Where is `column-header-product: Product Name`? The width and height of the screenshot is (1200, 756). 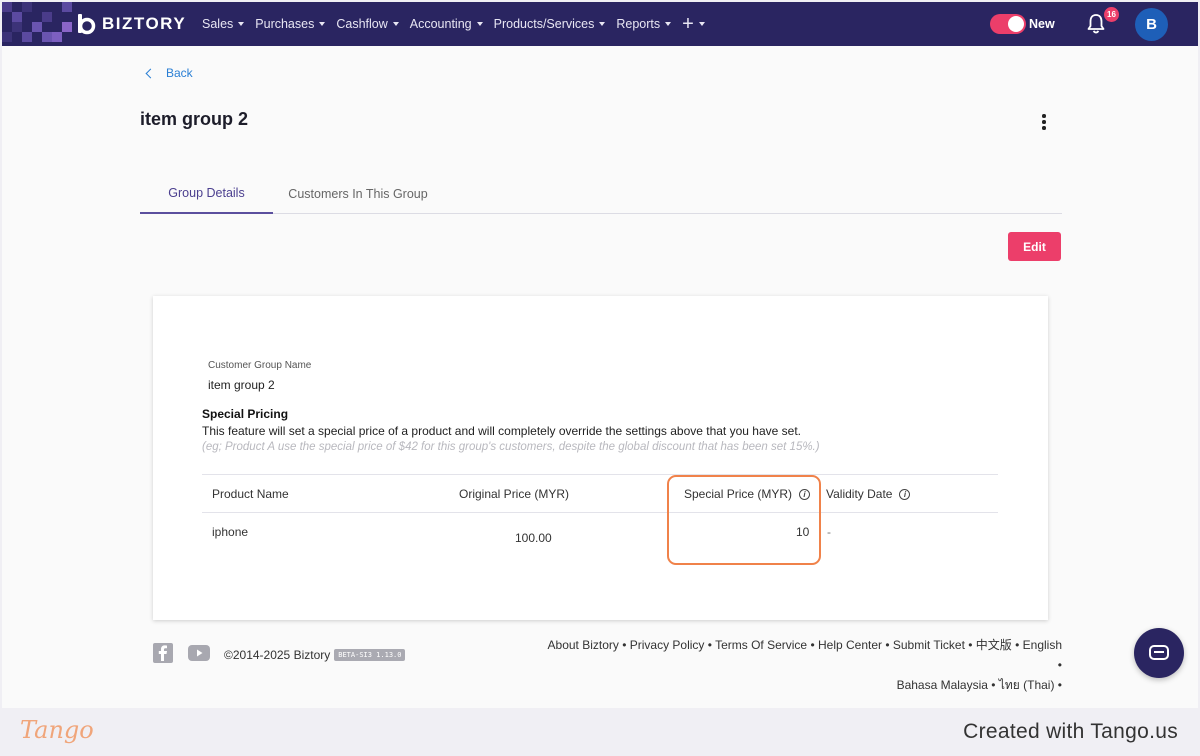 column-header-product: Product Name is located at coordinates (250, 494).